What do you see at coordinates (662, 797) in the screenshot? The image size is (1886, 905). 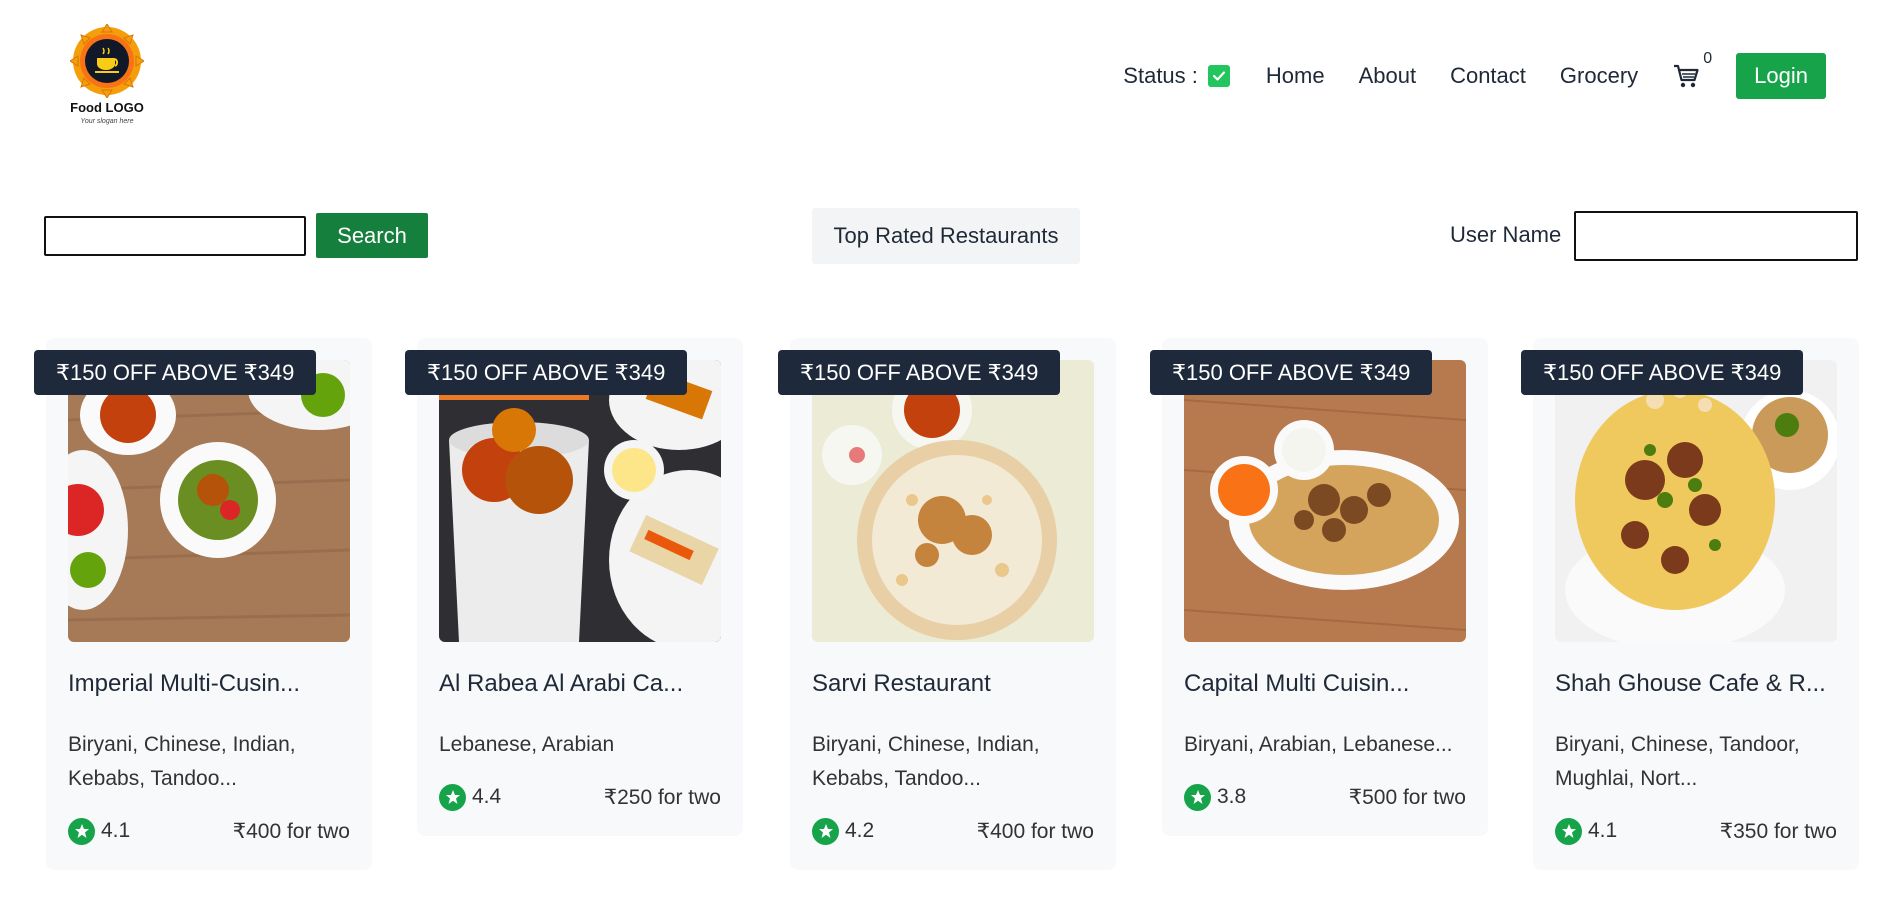 I see `cost-for-two: ₹250 for two` at bounding box center [662, 797].